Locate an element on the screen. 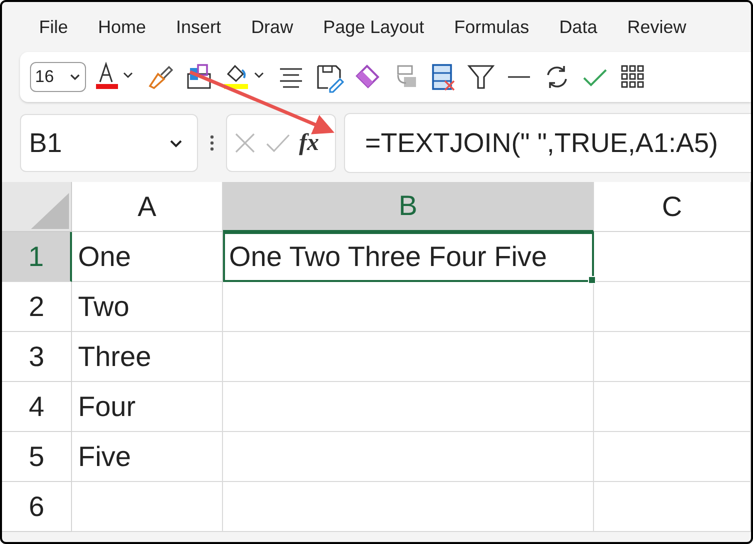 The width and height of the screenshot is (753, 544). table-cell: Four is located at coordinates (147, 407).